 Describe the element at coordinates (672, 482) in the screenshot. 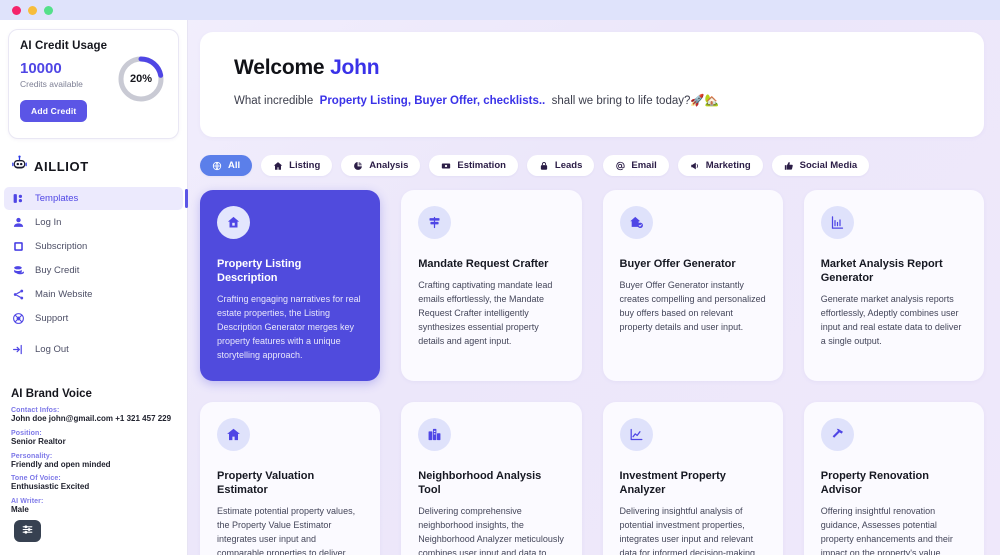

I see `card-title: Investment Property Analyzer` at that location.